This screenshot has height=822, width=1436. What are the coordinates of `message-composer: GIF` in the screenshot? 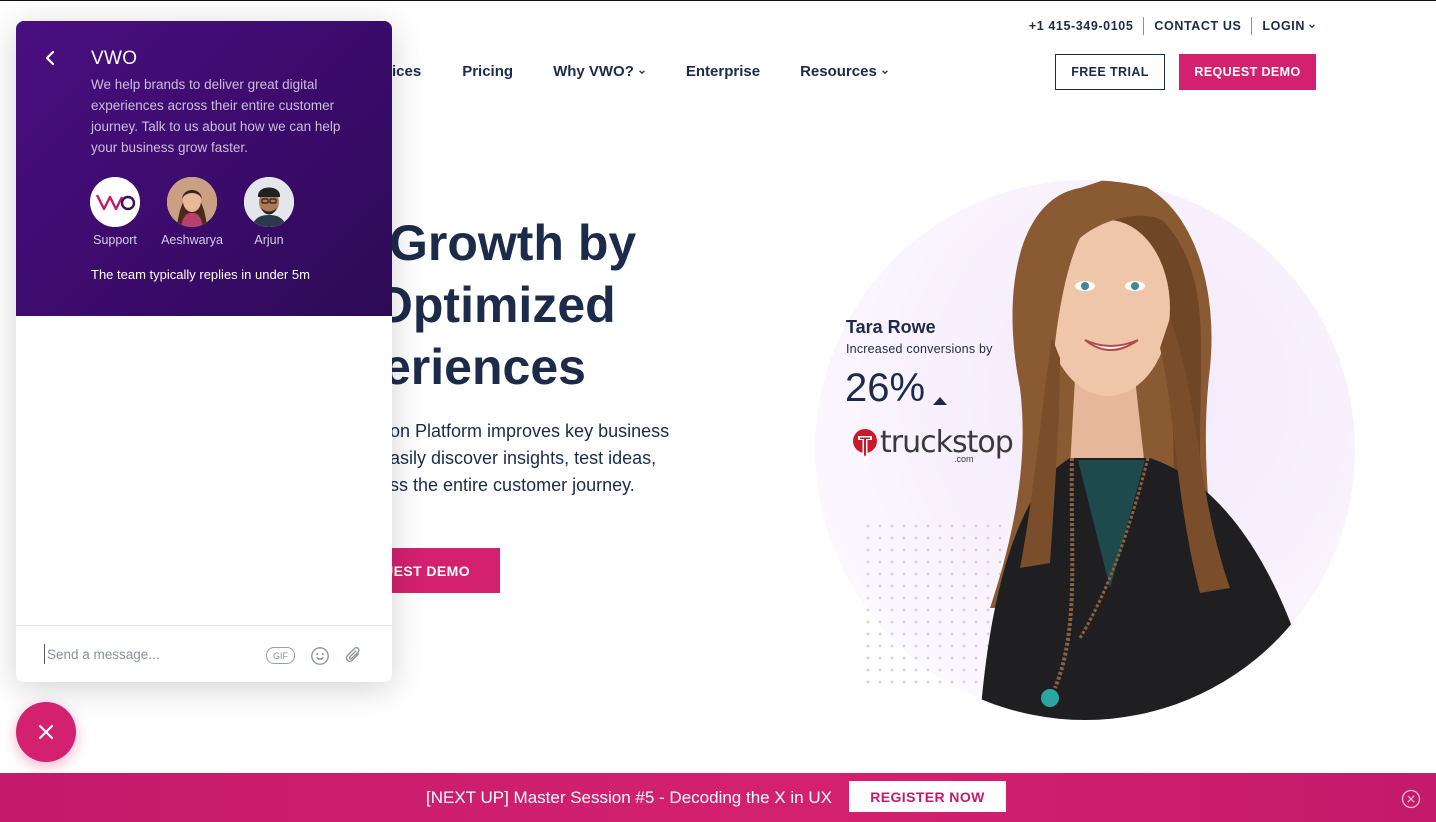 It's located at (204, 653).